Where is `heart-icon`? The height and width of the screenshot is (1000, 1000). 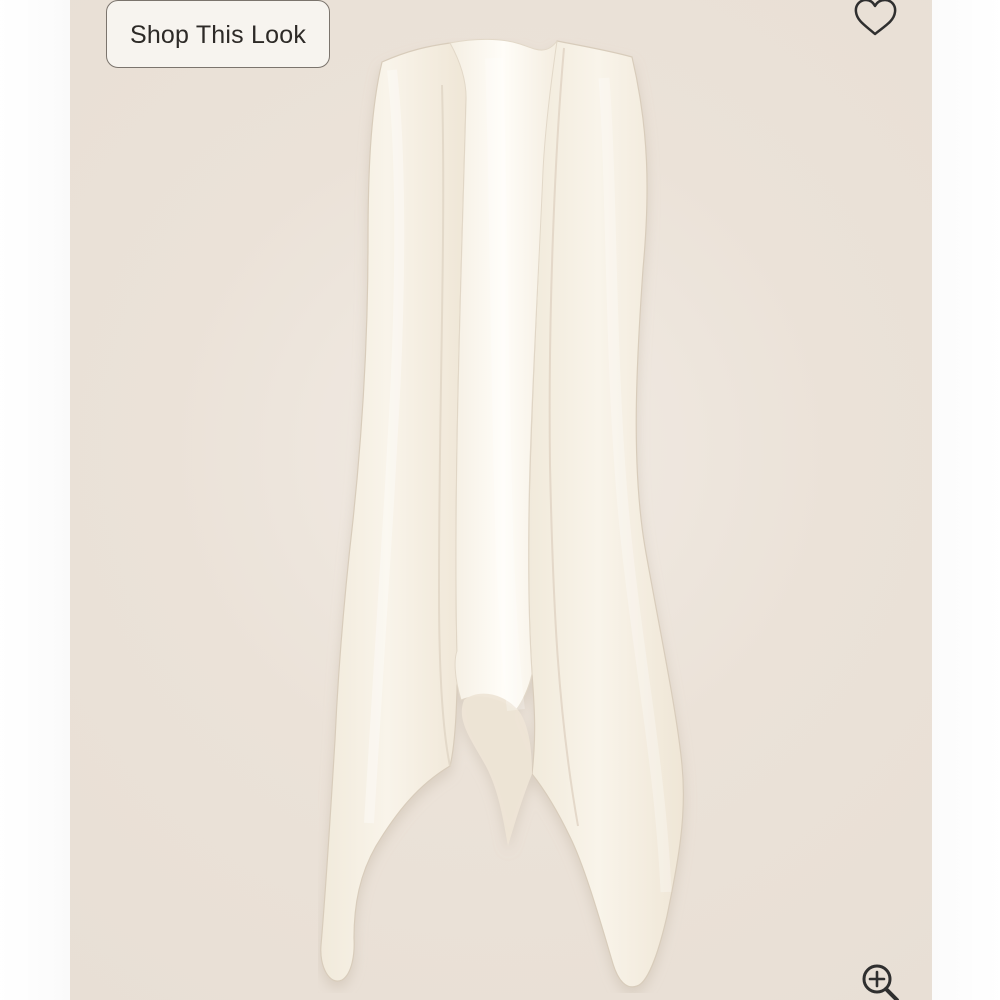
heart-icon is located at coordinates (875, 18).